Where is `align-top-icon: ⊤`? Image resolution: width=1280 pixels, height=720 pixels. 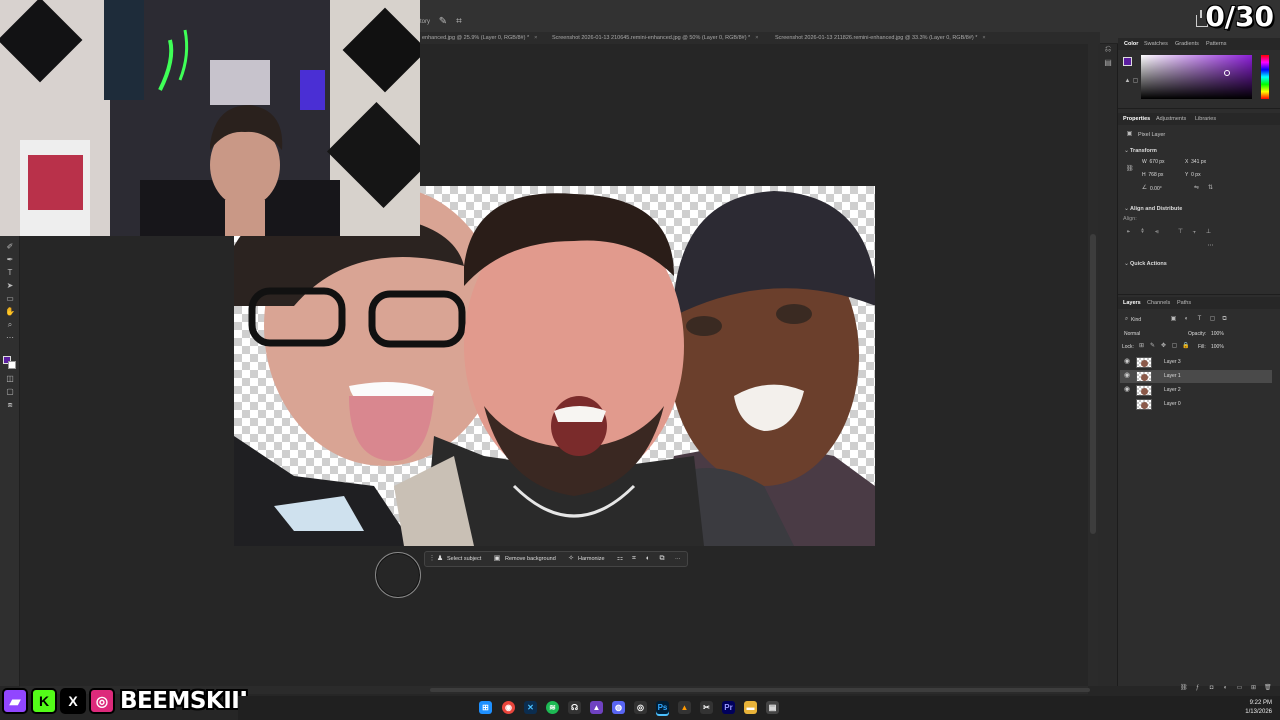 align-top-icon: ⊤ is located at coordinates (1180, 232).